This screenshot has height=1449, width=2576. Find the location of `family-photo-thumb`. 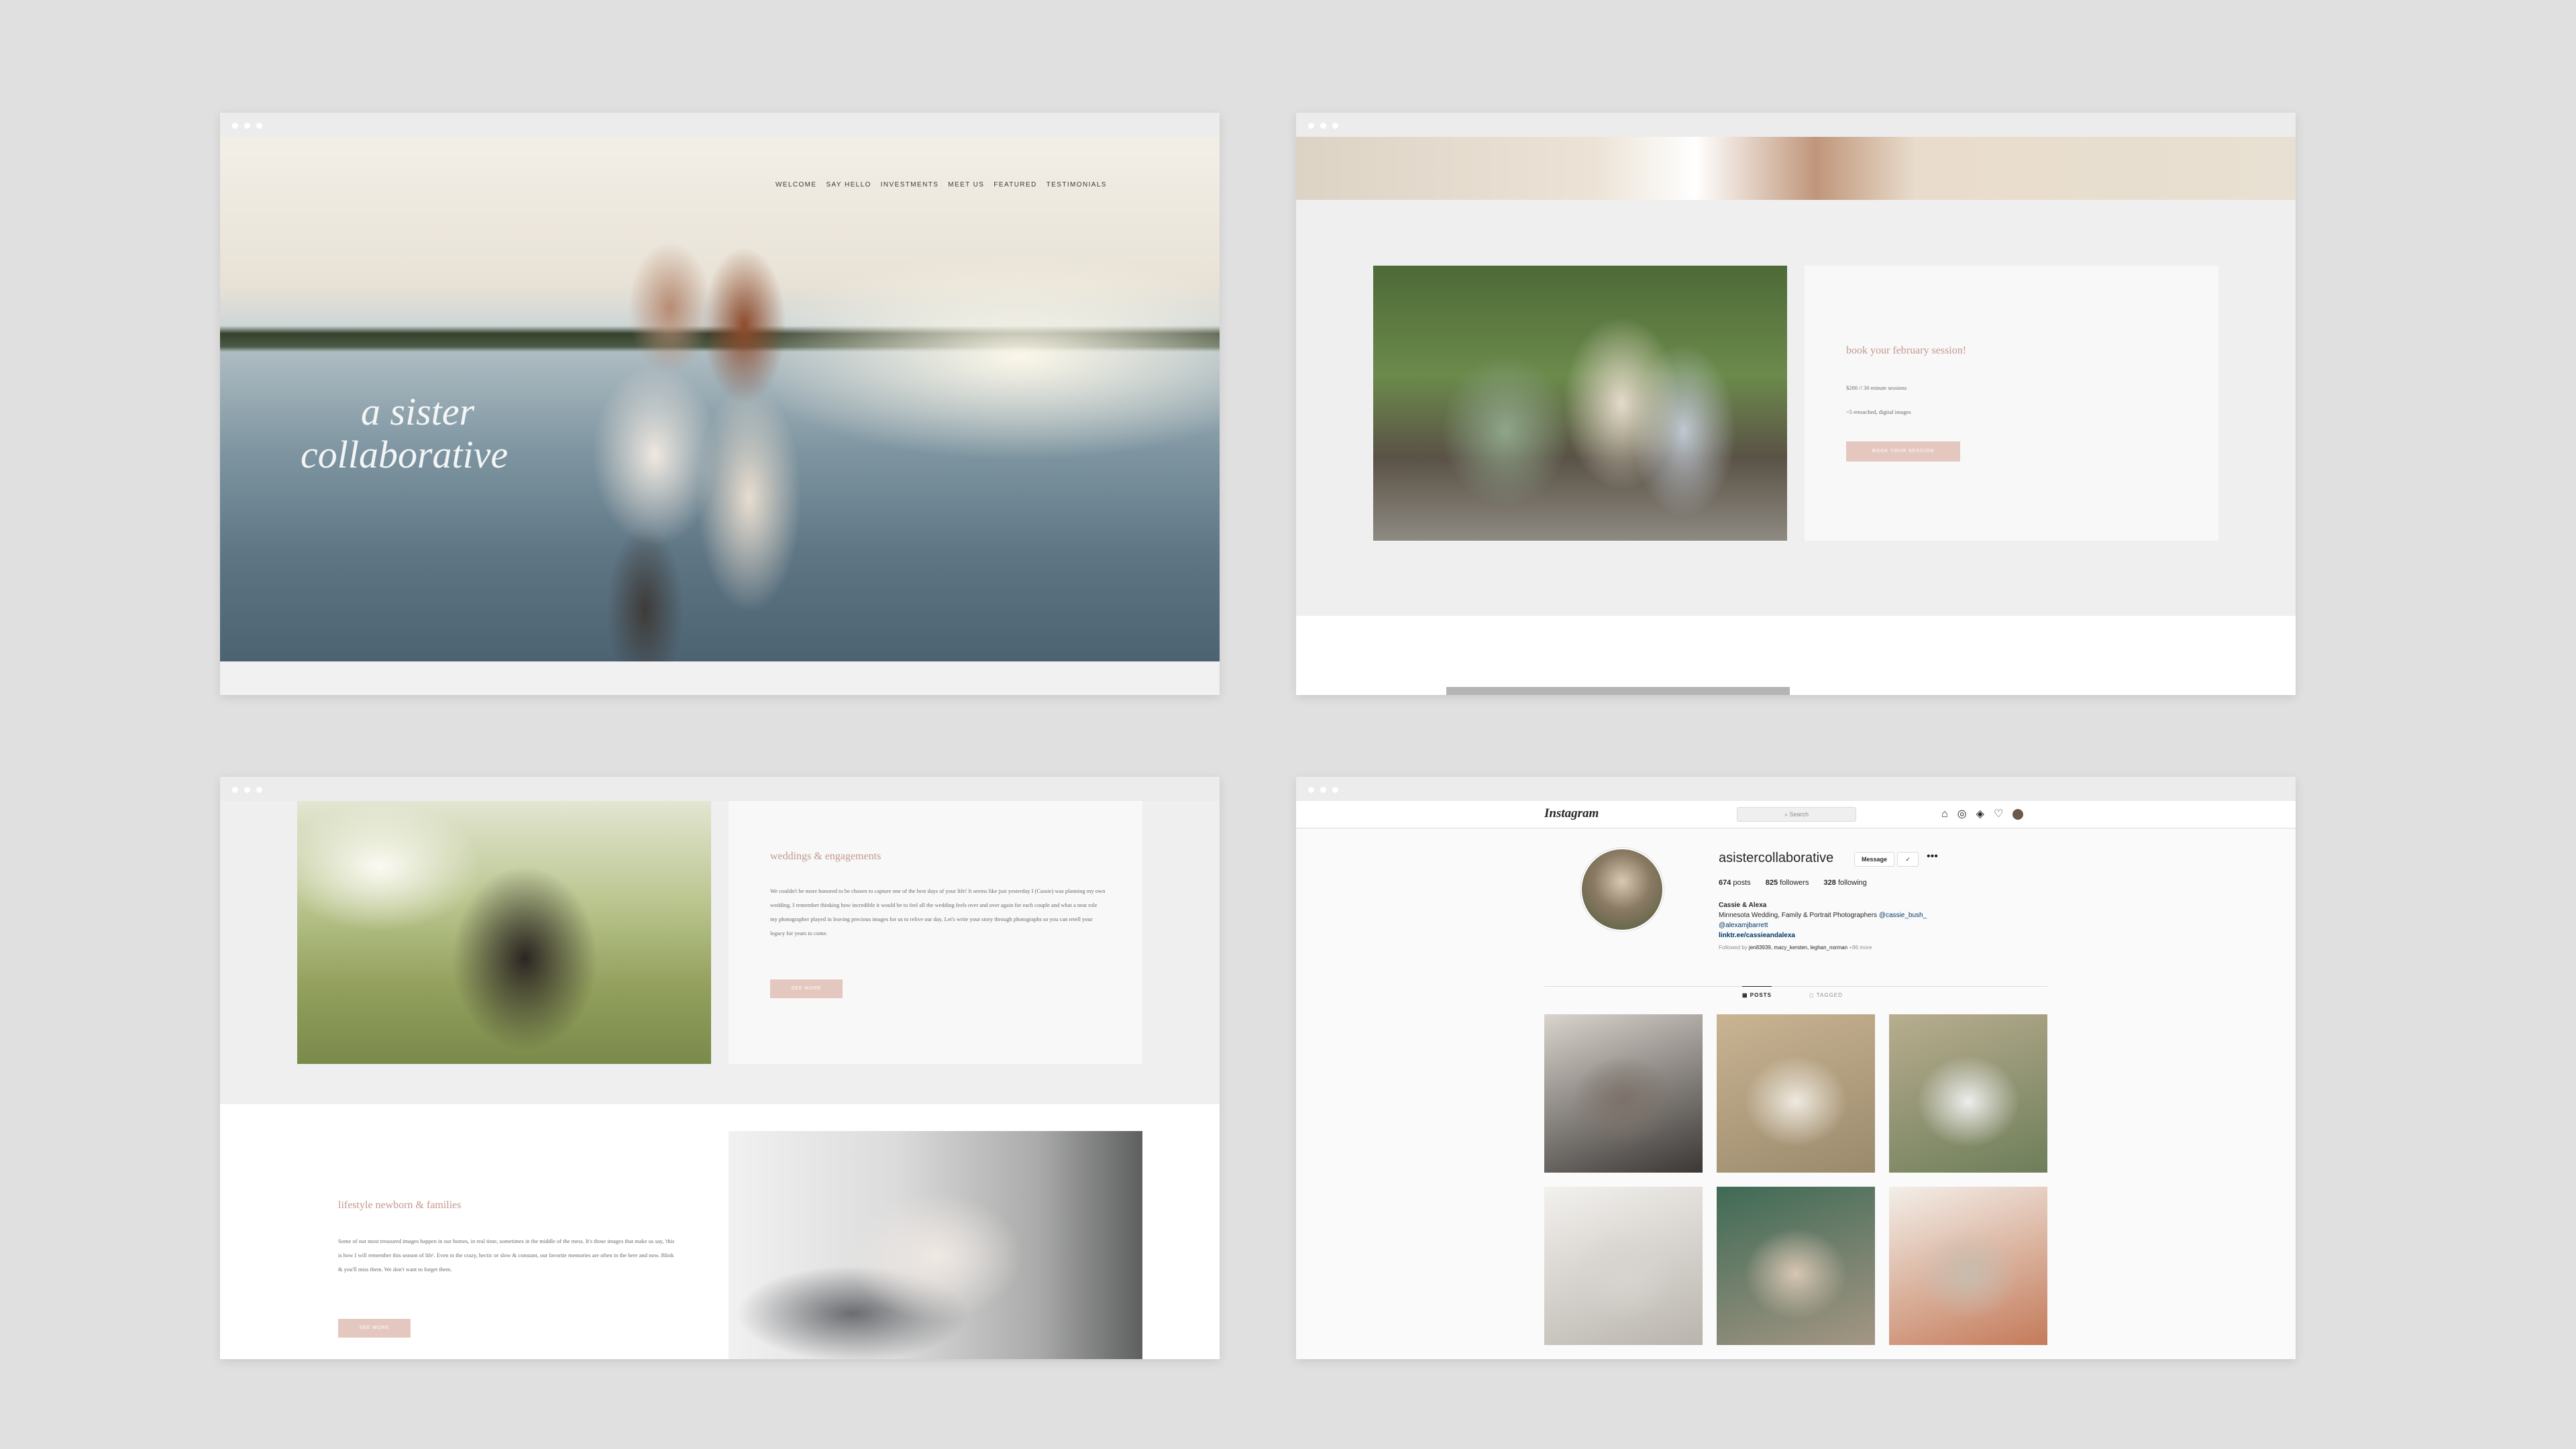

family-photo-thumb is located at coordinates (1623, 1093).